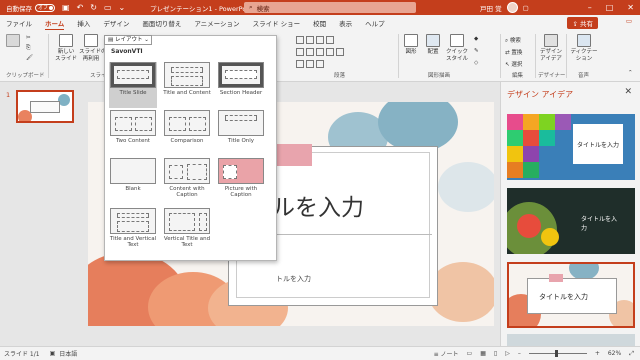  What do you see at coordinates (133, 181) in the screenshot?
I see `layout-option-blank: Blank` at bounding box center [133, 181].